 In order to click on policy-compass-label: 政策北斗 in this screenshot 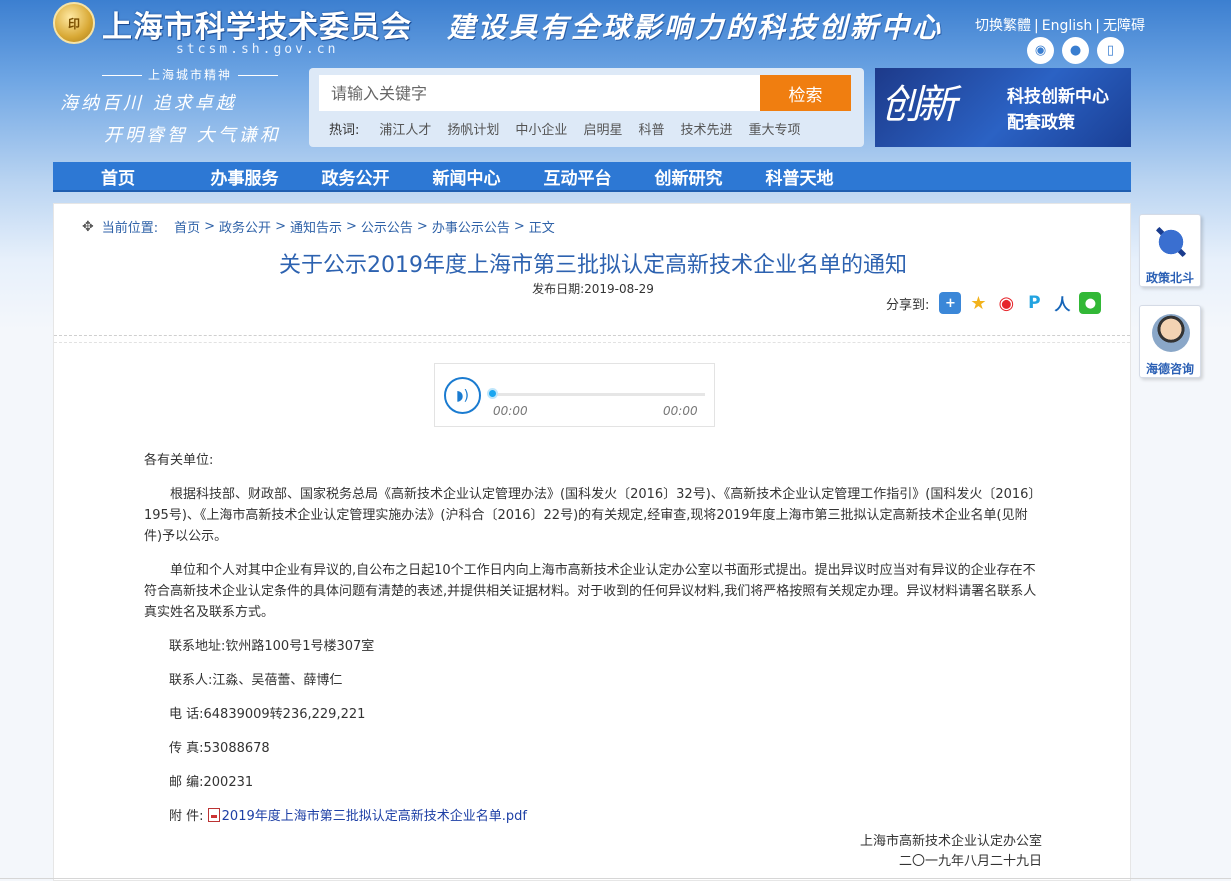, I will do `click(1169, 278)`.